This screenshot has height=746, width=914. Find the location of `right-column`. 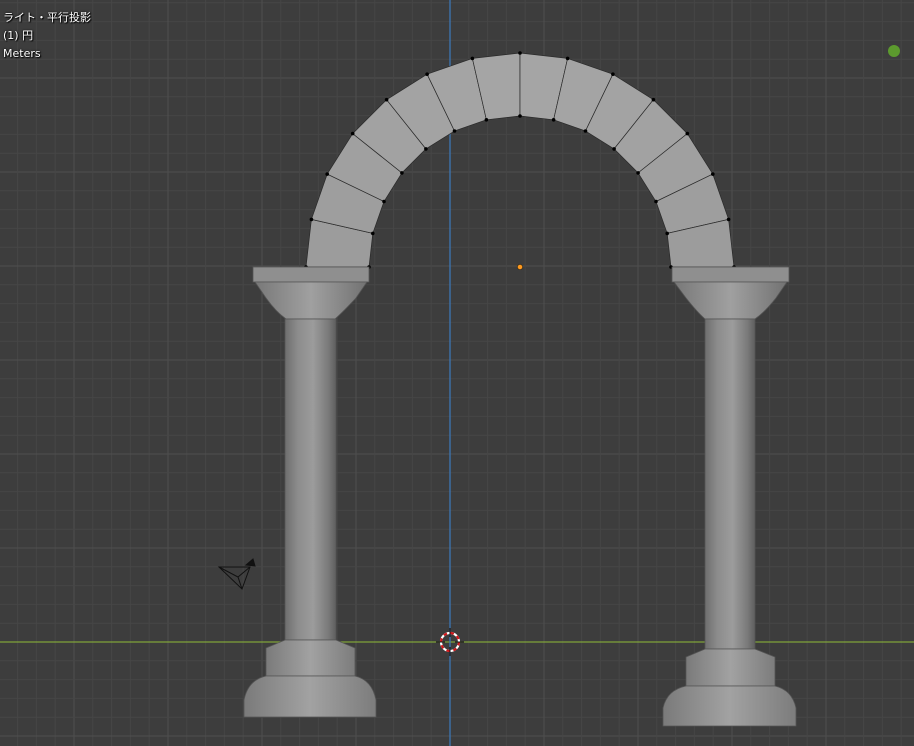

right-column is located at coordinates (729, 496).